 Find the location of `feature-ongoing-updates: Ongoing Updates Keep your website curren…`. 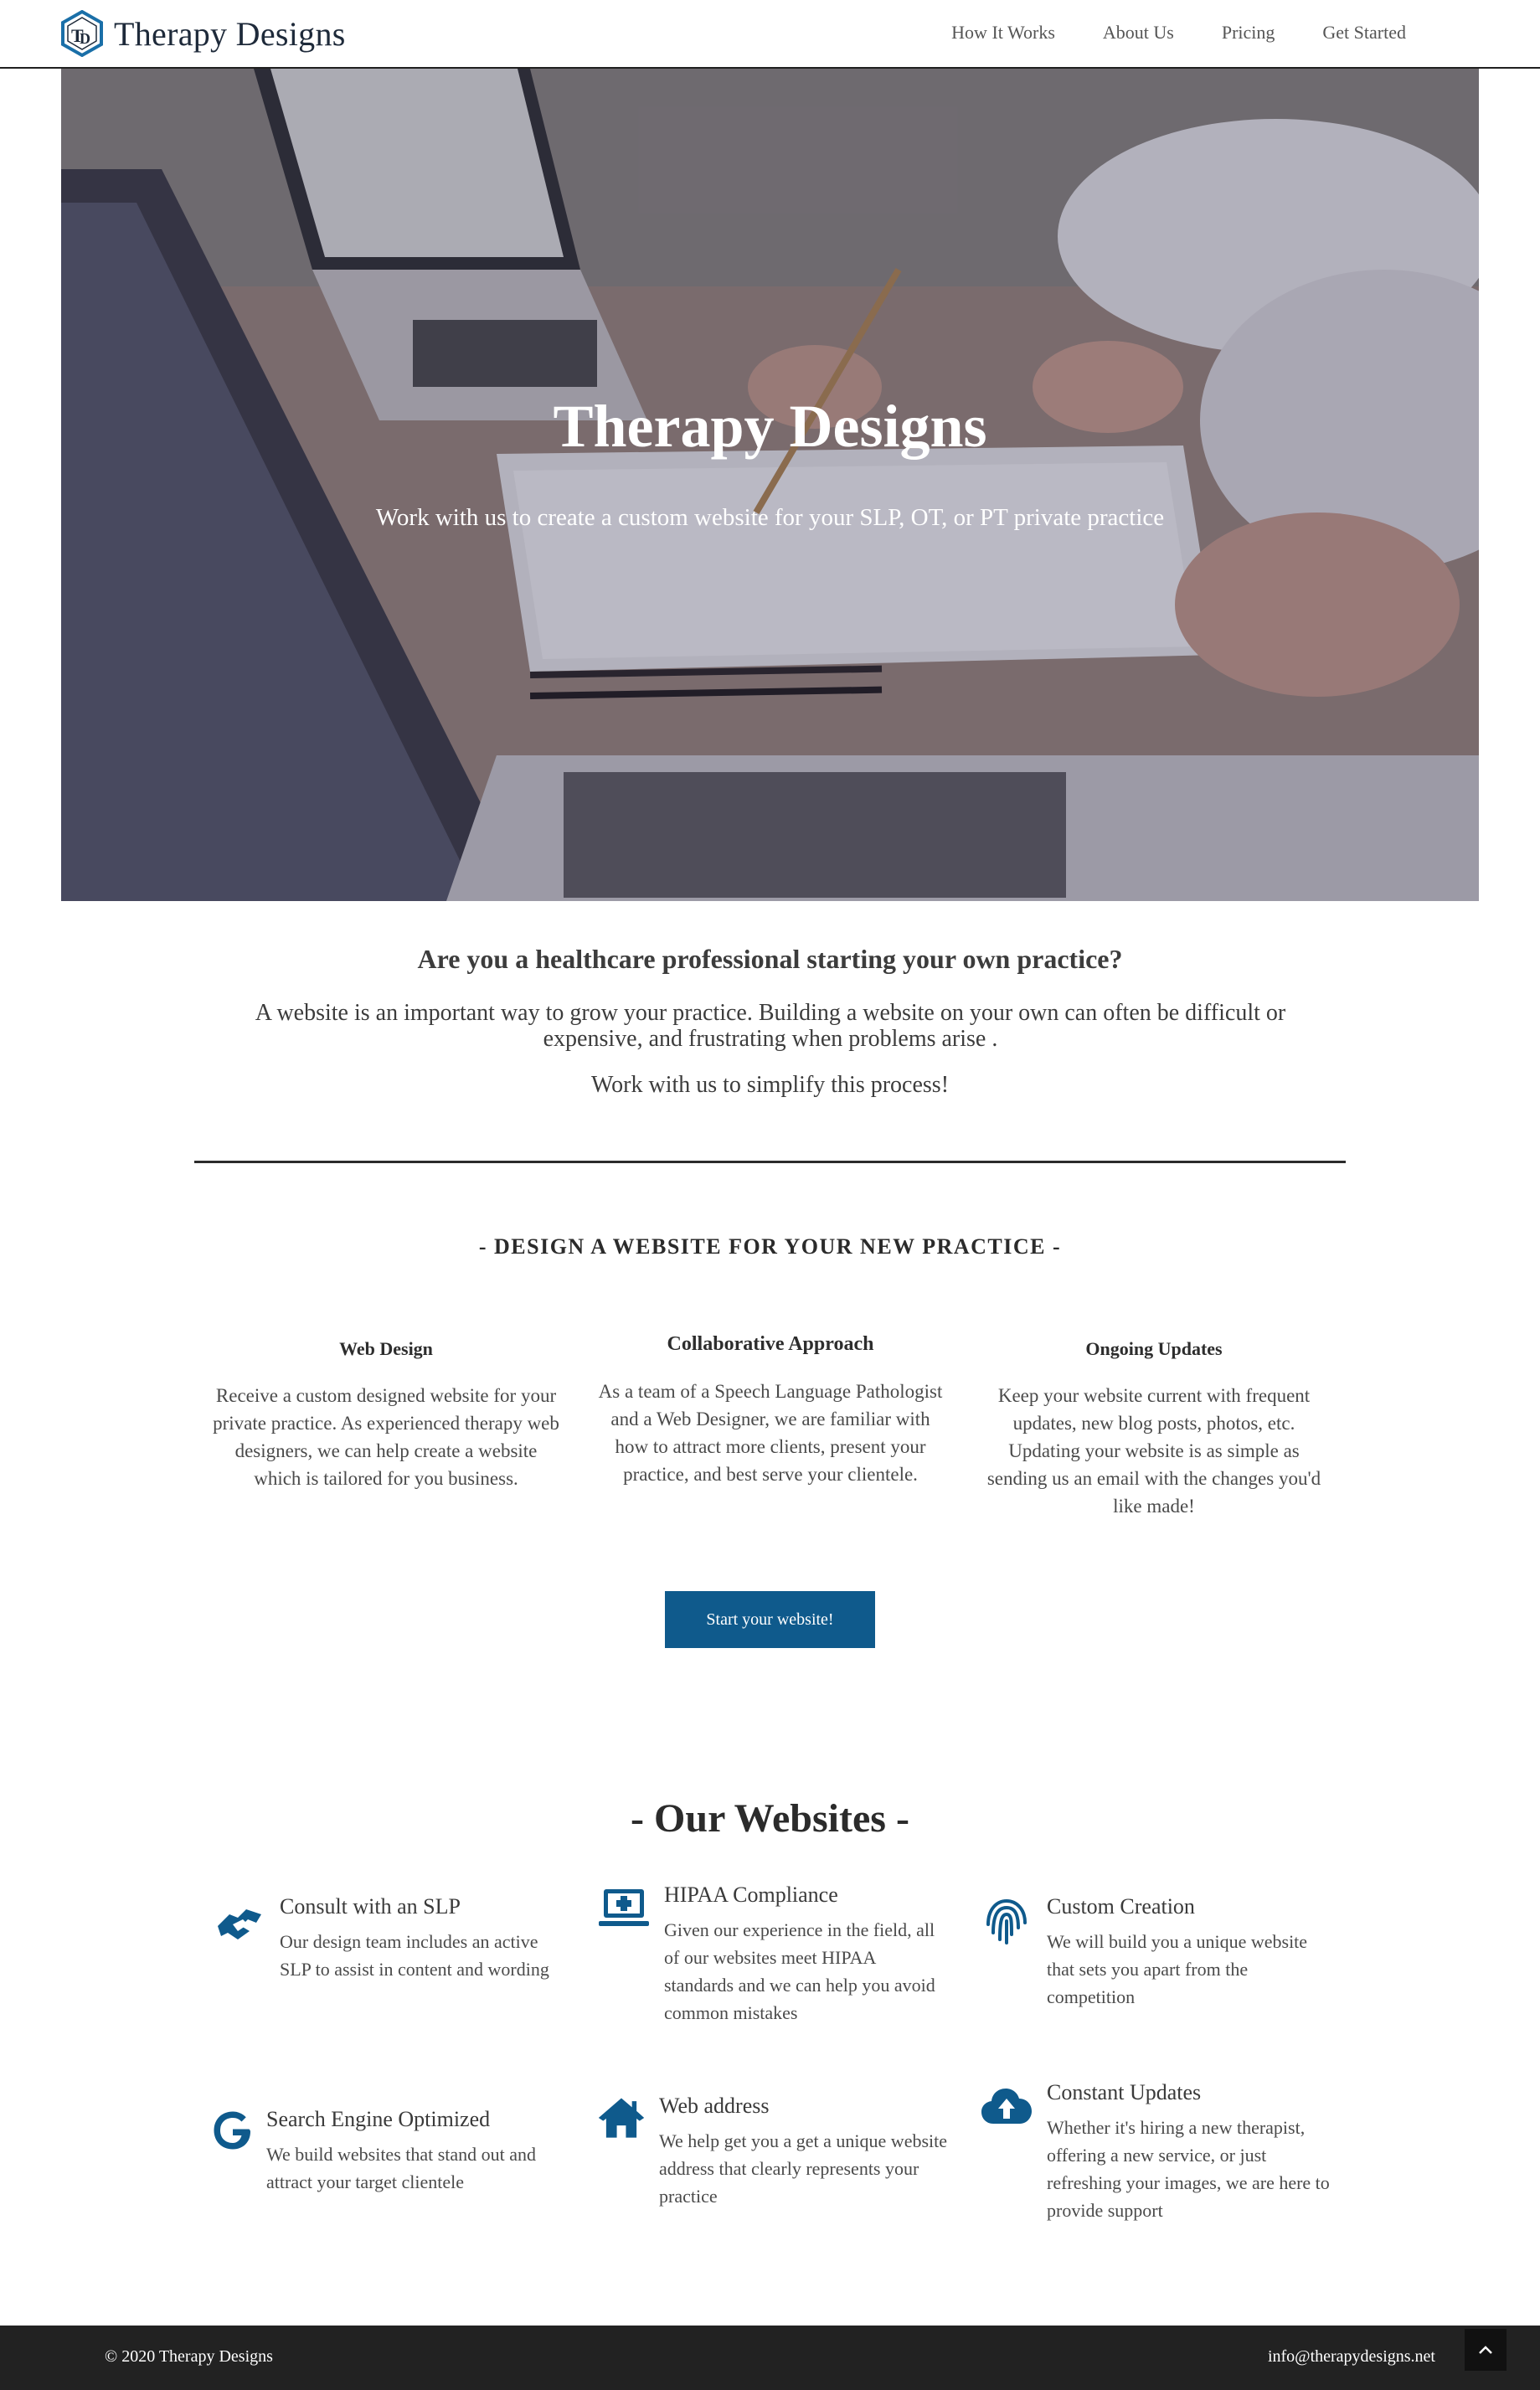

feature-ongoing-updates: Ongoing Updates Keep your website curren… is located at coordinates (1154, 1429).